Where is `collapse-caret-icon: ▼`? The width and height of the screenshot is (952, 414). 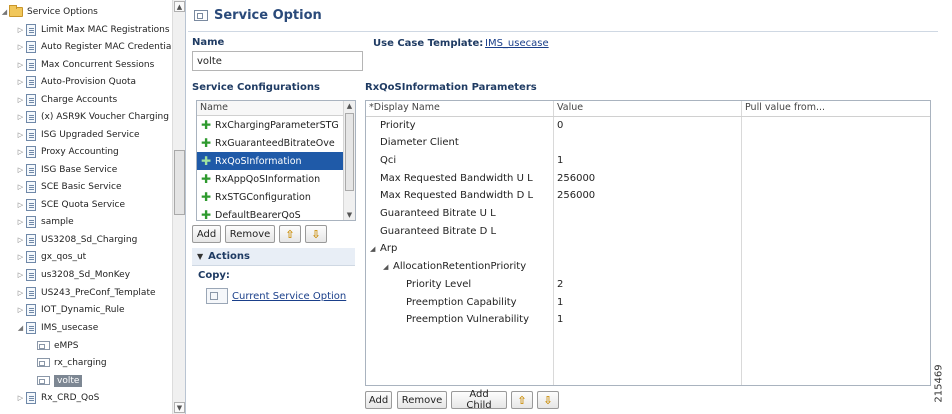
collapse-caret-icon: ▼ is located at coordinates (200, 256).